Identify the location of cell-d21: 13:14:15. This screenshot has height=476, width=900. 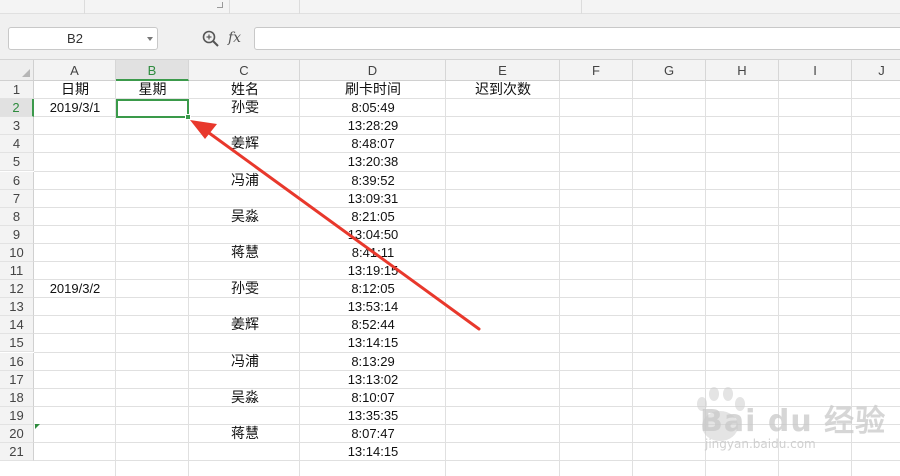
(373, 452).